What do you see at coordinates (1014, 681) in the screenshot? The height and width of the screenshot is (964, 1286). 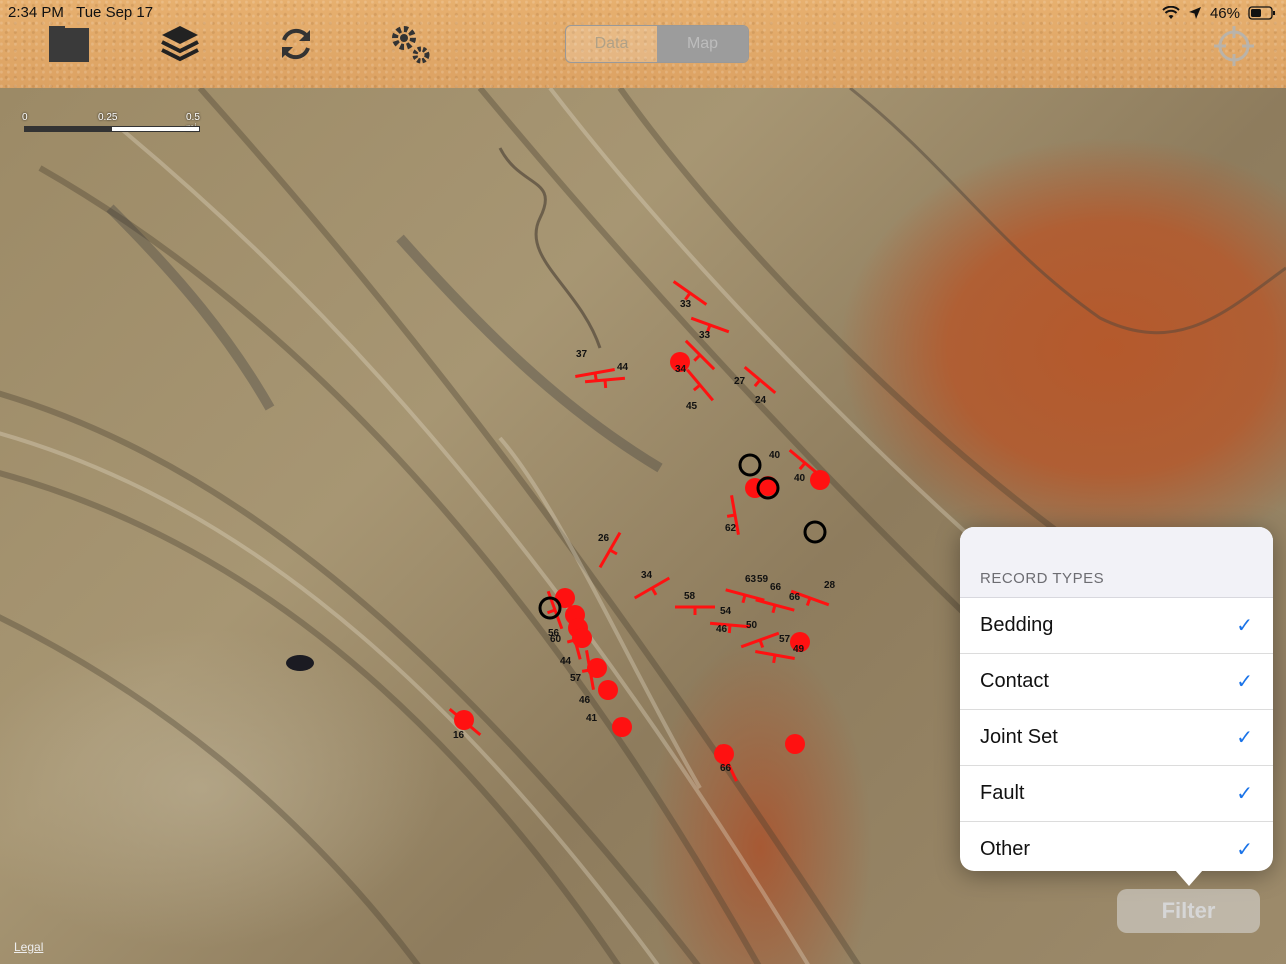 I see `record-type-label: Contact` at bounding box center [1014, 681].